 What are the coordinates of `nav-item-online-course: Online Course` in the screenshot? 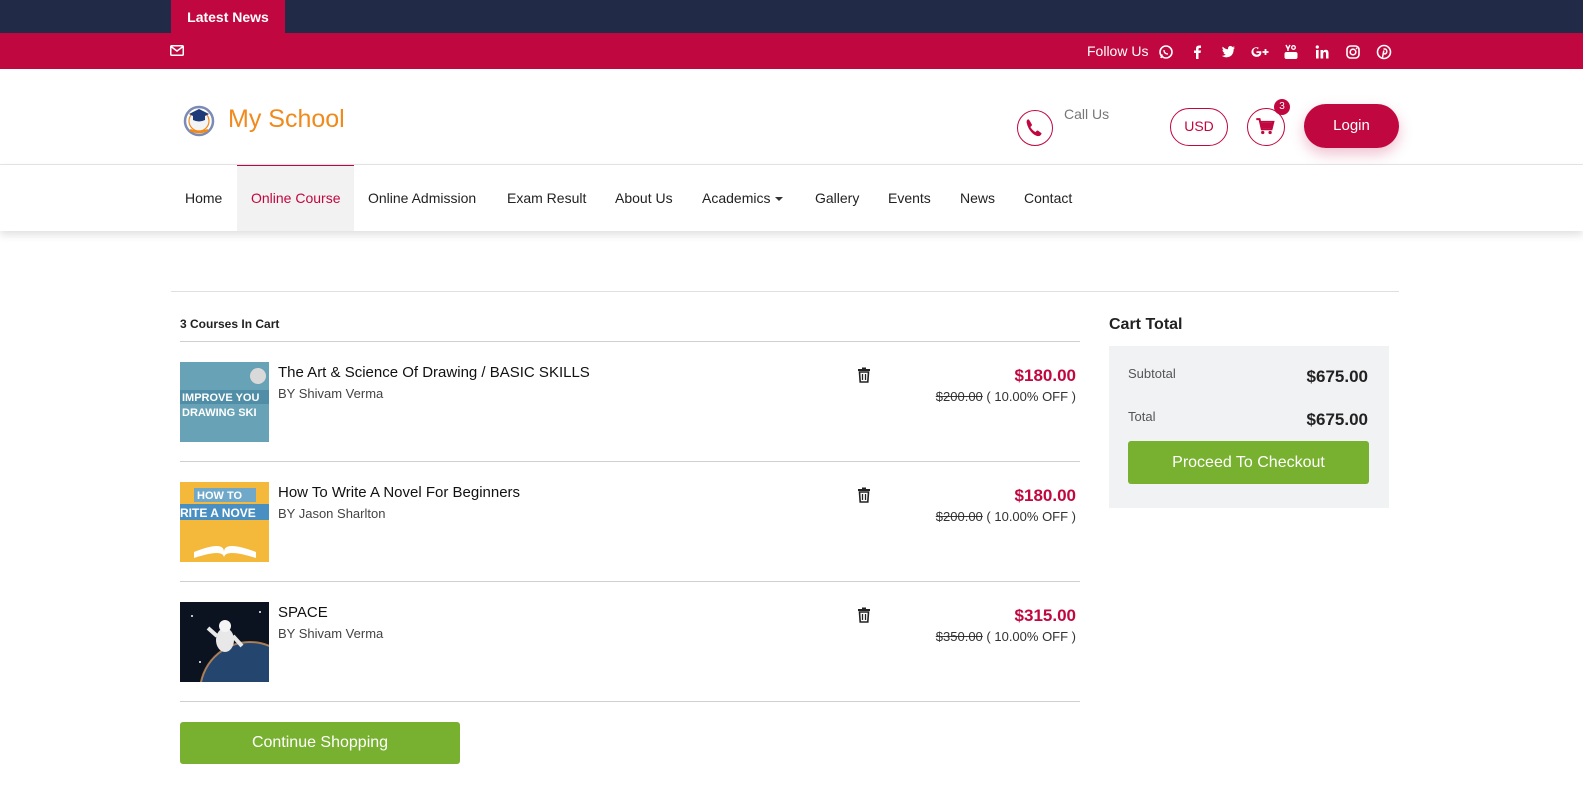 It's located at (295, 198).